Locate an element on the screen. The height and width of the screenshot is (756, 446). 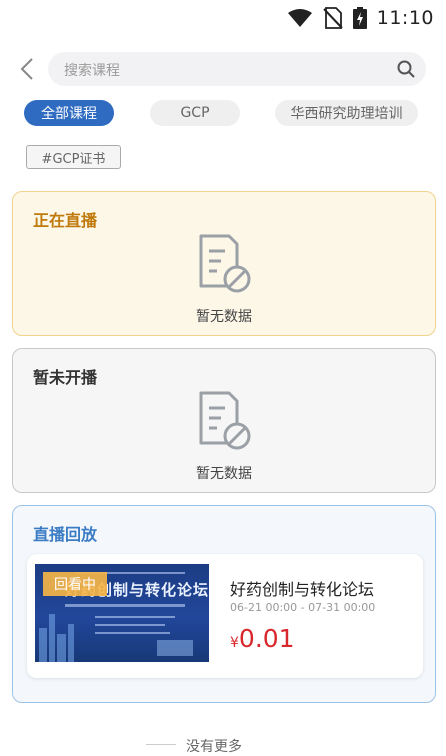
price-value: 0.01 is located at coordinates (266, 638).